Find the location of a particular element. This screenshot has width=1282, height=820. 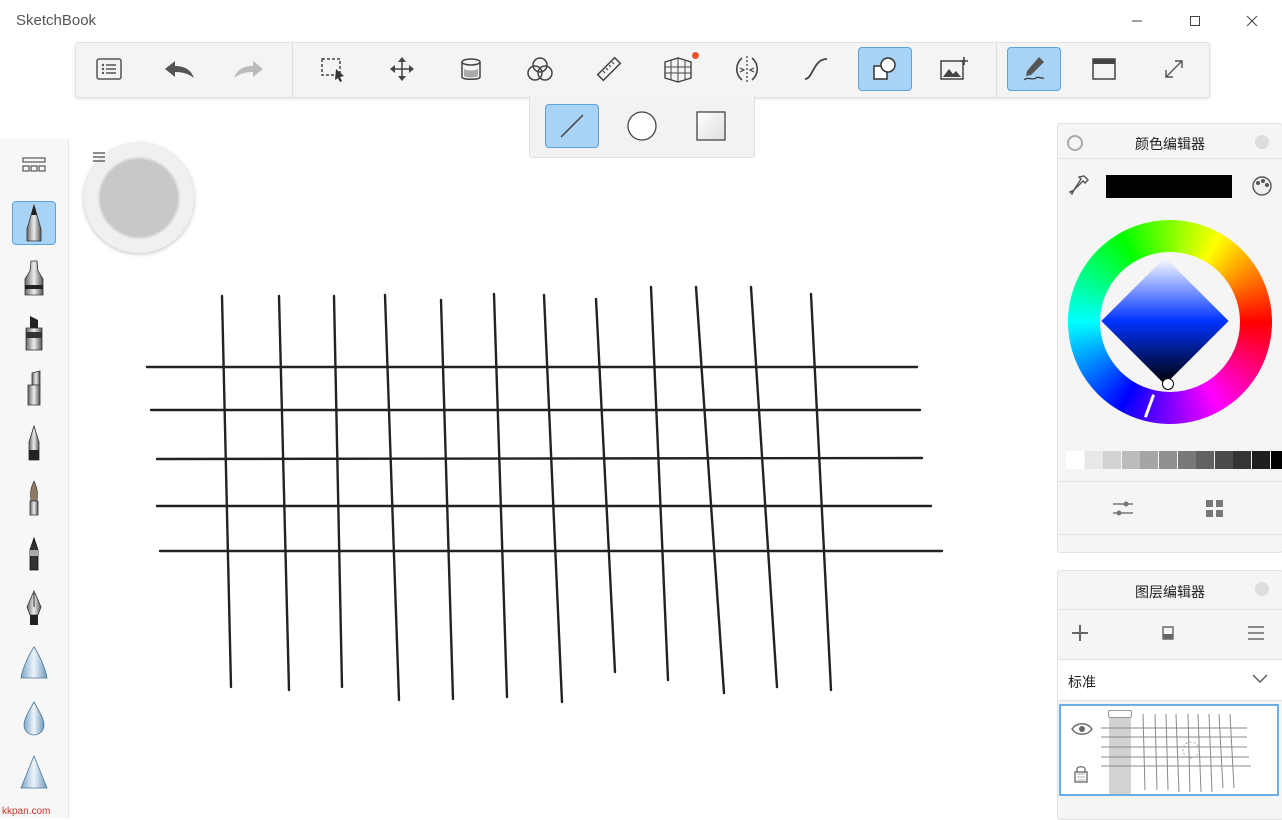

move-icon is located at coordinates (402, 69).